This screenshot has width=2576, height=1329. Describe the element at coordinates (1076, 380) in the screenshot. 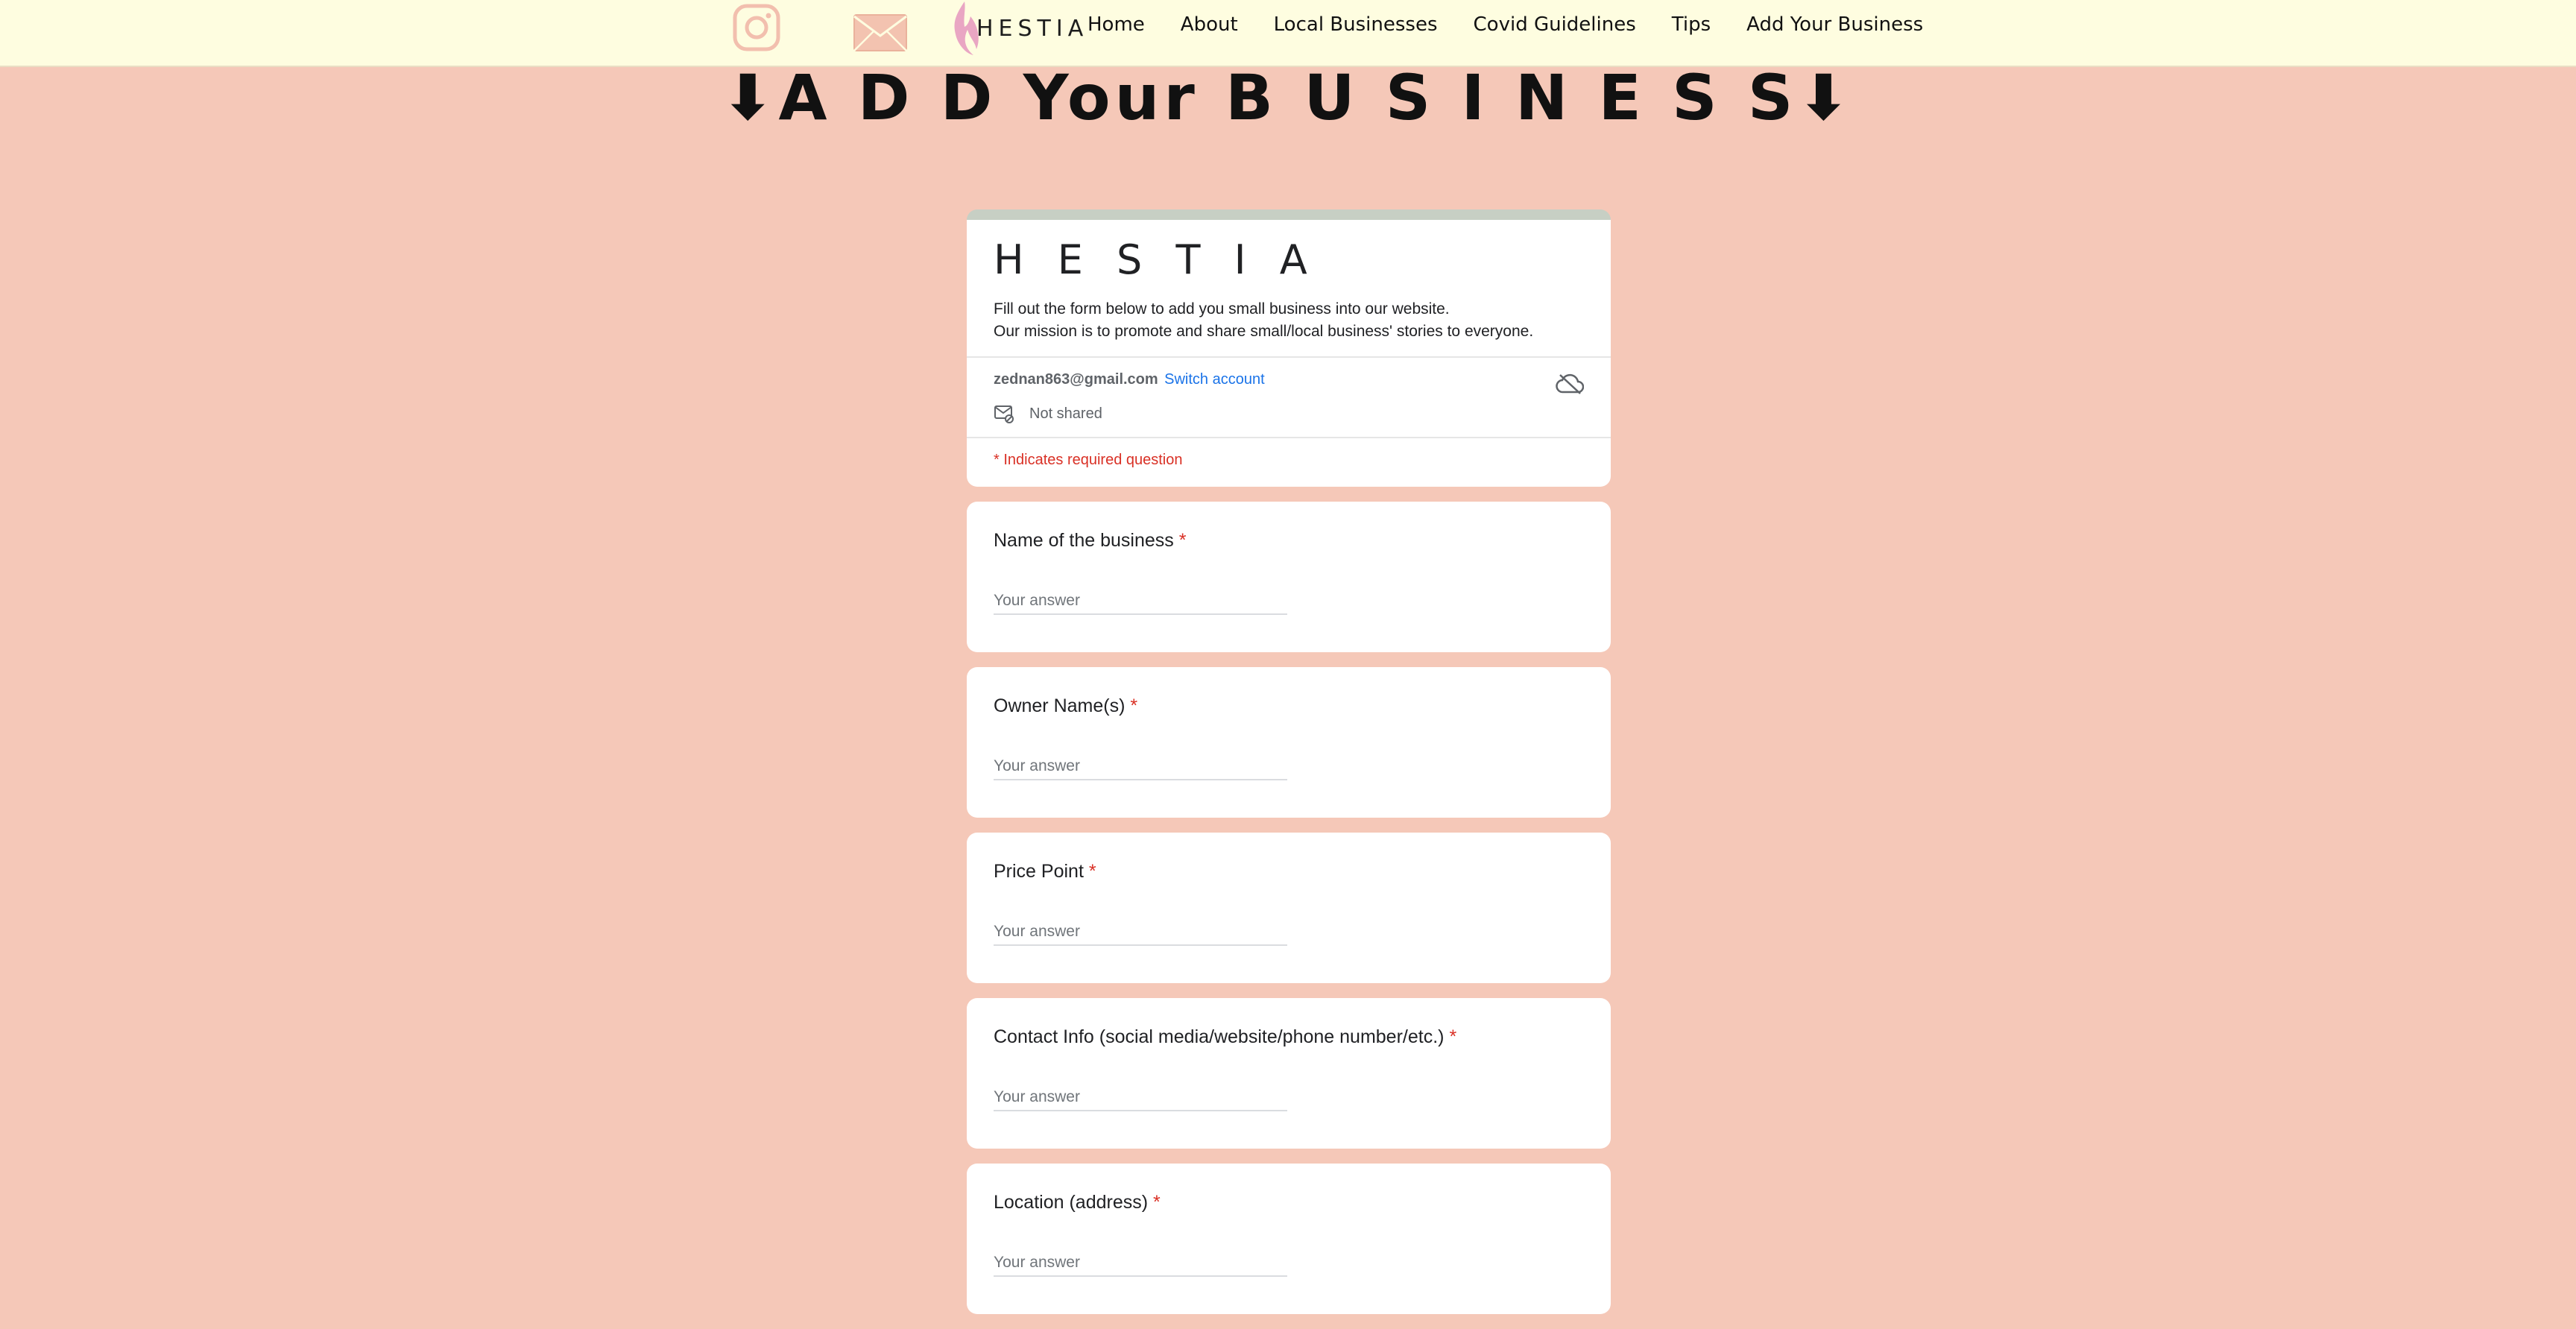

I see `account-email: zednan863@gmail.com` at that location.